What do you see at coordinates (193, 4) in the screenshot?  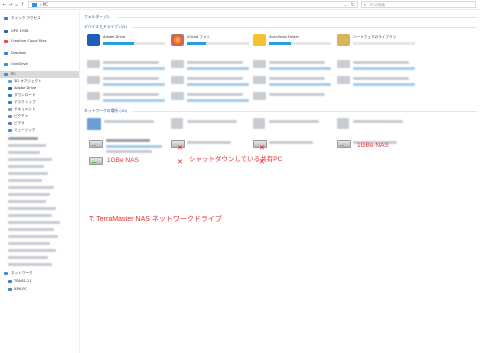 I see `address-bar: › PC ⌄ ↻` at bounding box center [193, 4].